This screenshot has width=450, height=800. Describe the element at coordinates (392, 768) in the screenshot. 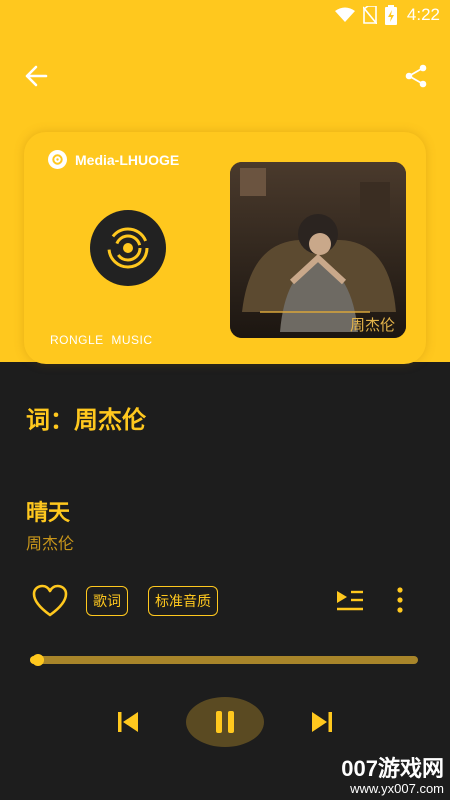

I see `watermark-main: 007游戏网` at that location.